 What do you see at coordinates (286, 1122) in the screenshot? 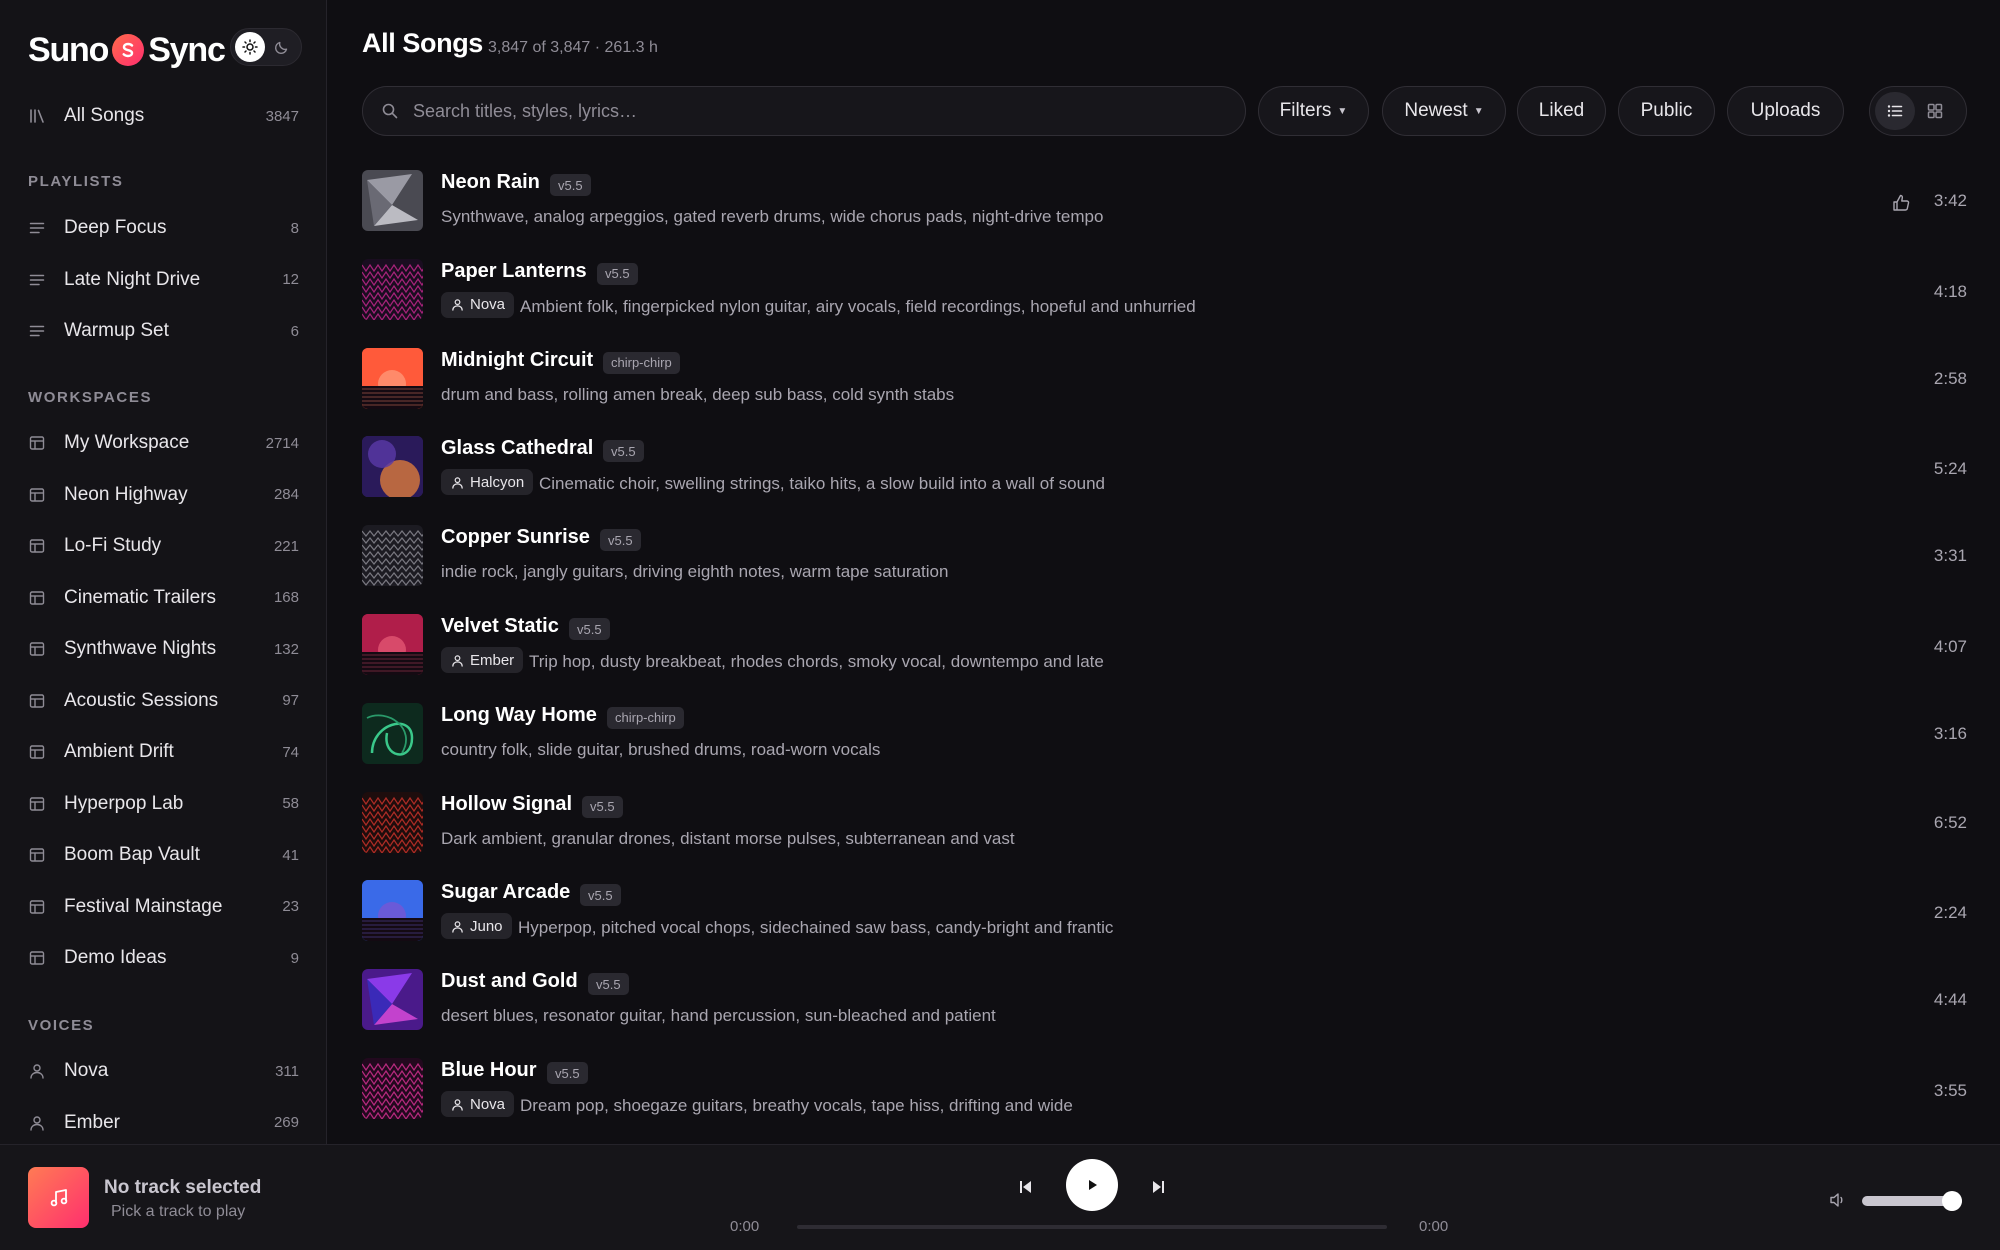
I see `sidebar-item-count: 269` at bounding box center [286, 1122].